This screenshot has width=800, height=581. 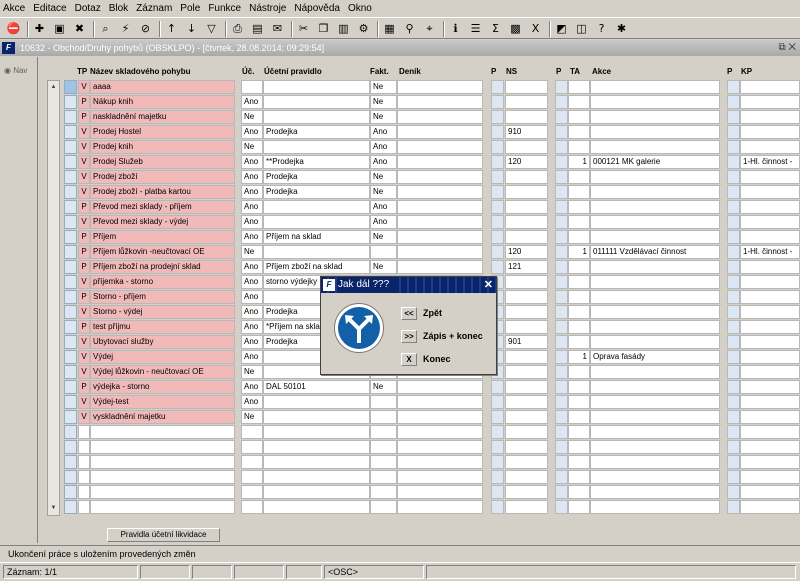 What do you see at coordinates (655, 252) in the screenshot?
I see `cell-akce: 011111 Vzdělávací činnost` at bounding box center [655, 252].